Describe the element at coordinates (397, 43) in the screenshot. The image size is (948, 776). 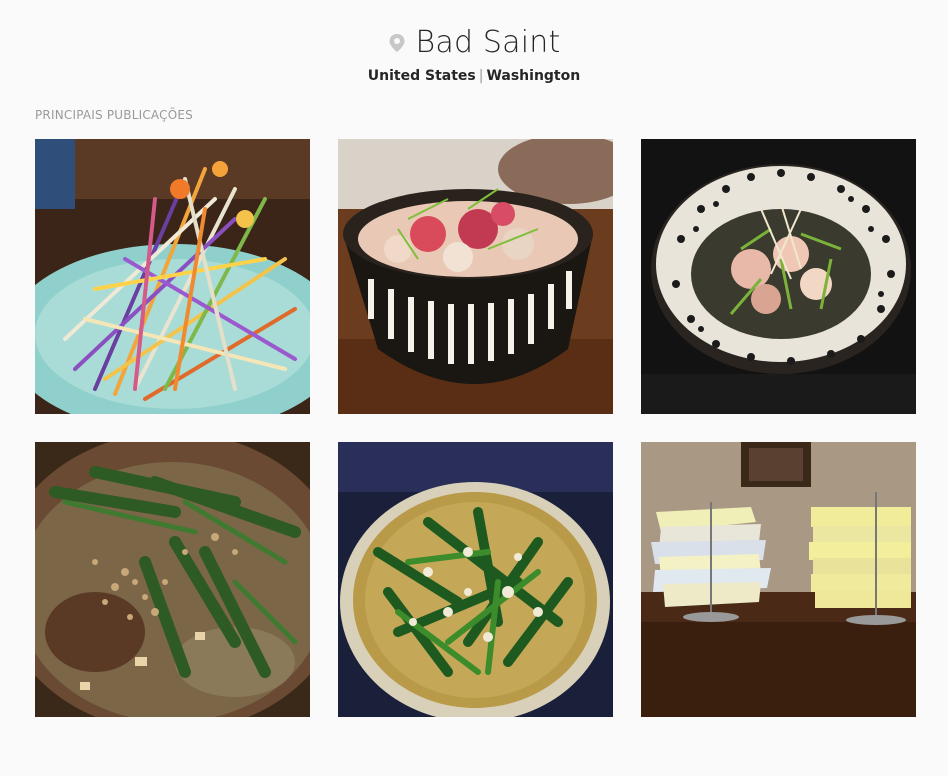
I see `map-pin-icon` at that location.